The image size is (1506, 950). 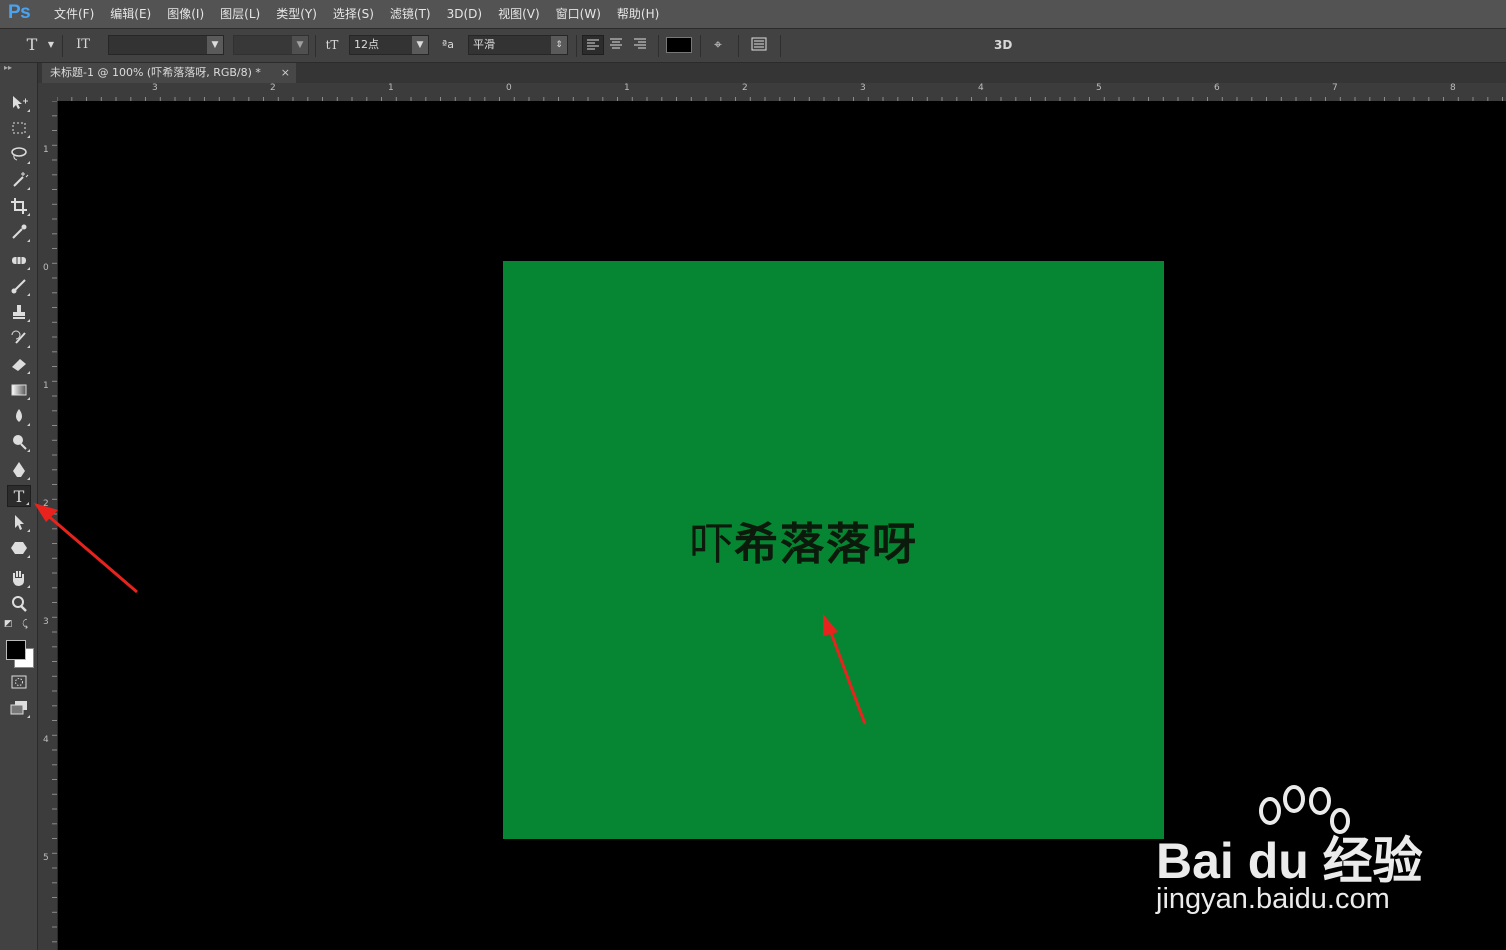 I want to click on history-brush-tool, so click(x=19, y=338).